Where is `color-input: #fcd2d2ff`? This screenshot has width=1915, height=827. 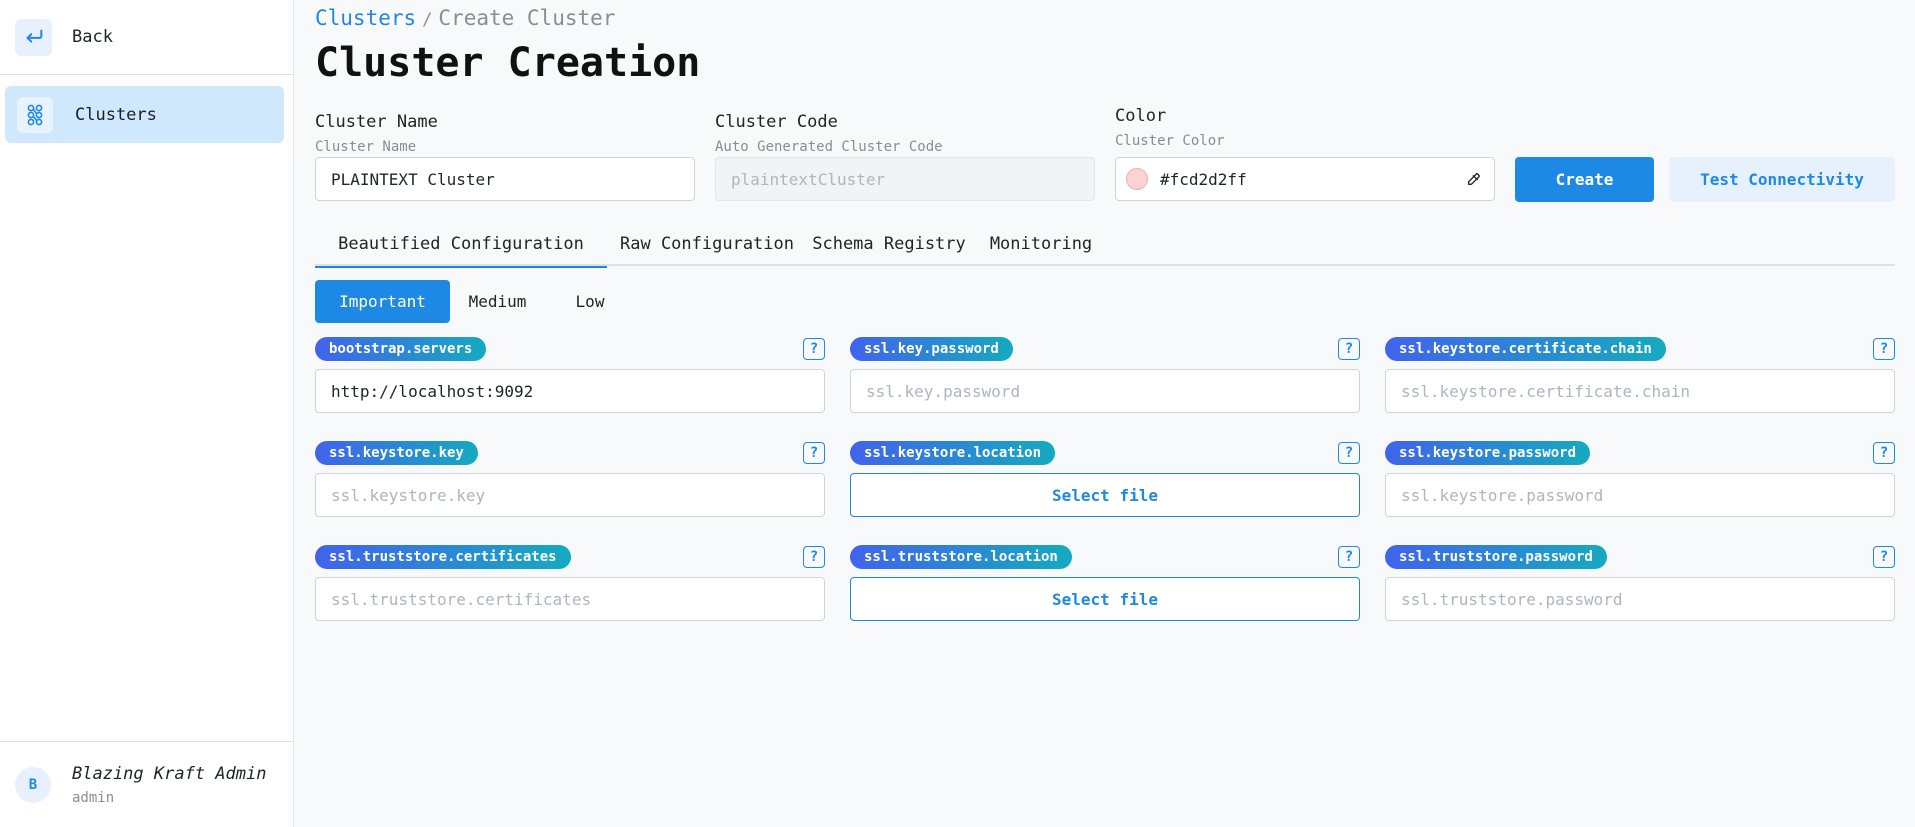 color-input: #fcd2d2ff is located at coordinates (1305, 179).